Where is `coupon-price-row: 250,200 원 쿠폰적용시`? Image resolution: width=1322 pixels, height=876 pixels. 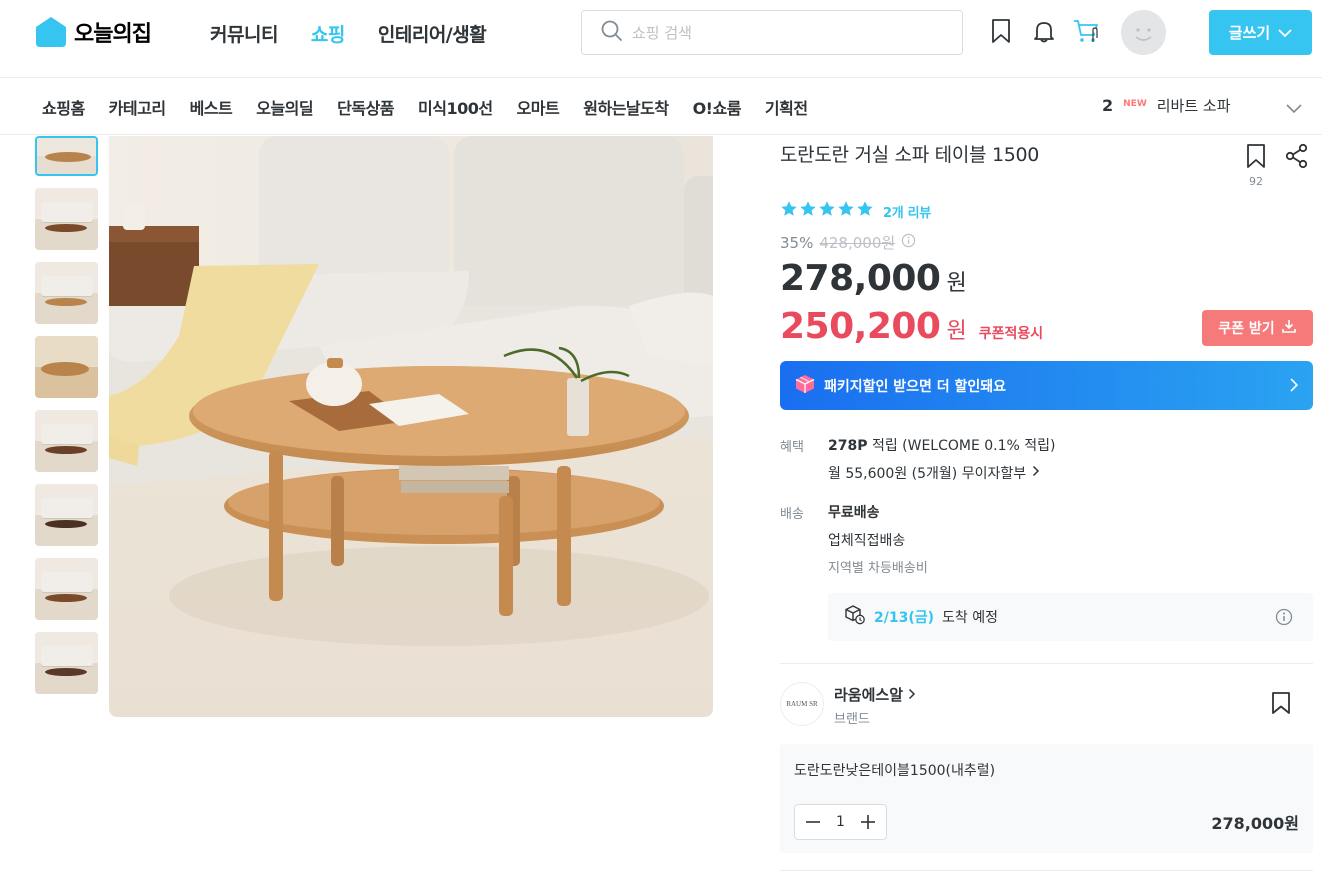
coupon-price-row: 250,200 원 쿠폰적용시 is located at coordinates (911, 326).